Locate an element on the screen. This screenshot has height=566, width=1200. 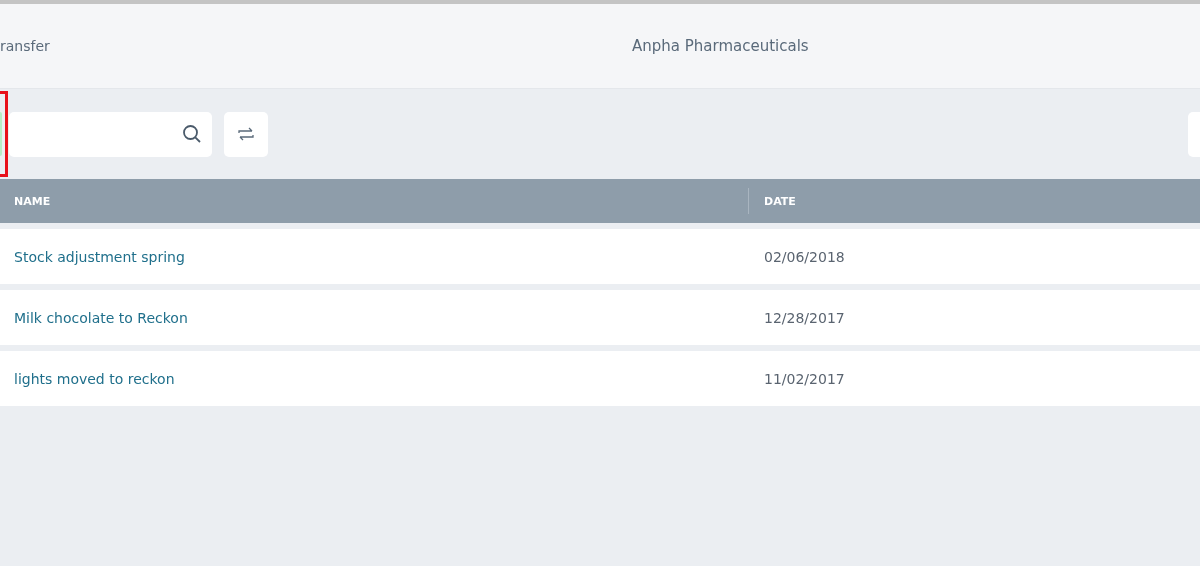
table-row: Milk chocolate to Reckon 12/28/2017 is located at coordinates (600, 317).